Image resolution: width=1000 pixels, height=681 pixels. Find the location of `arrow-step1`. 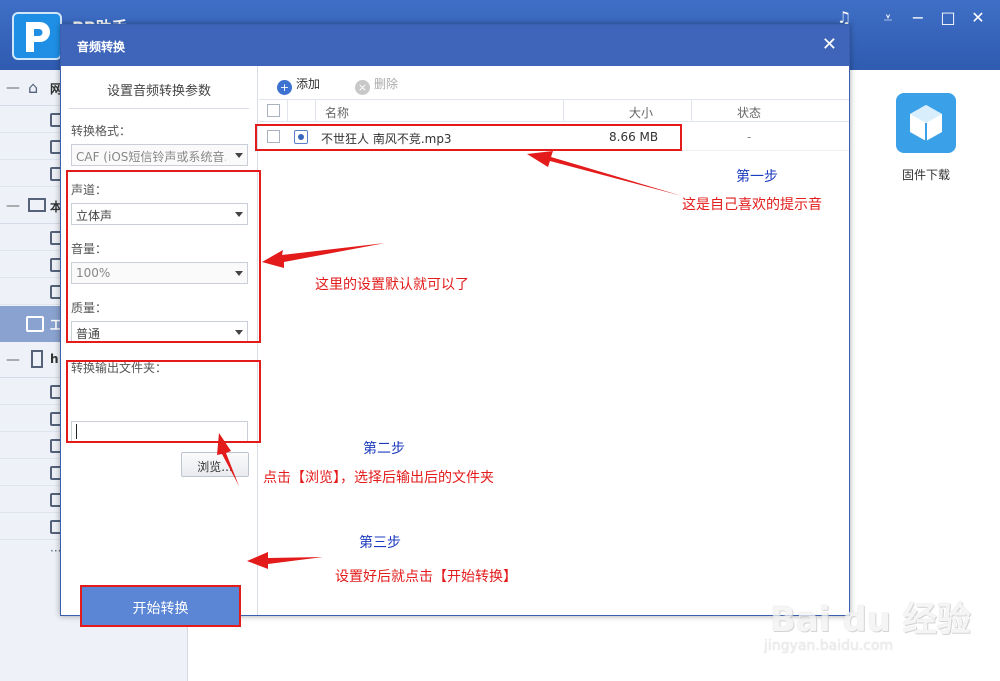

arrow-step1 is located at coordinates (604, 173).